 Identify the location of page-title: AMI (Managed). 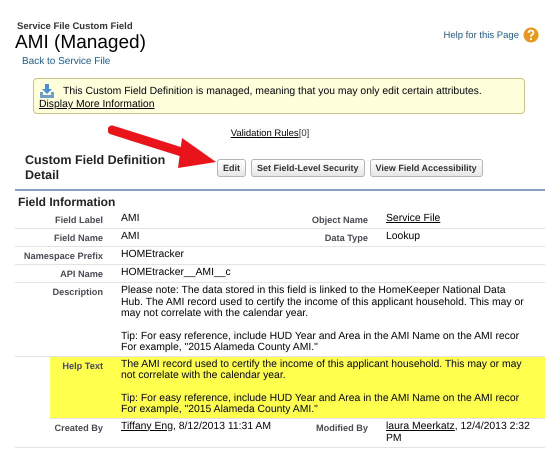
(80, 43).